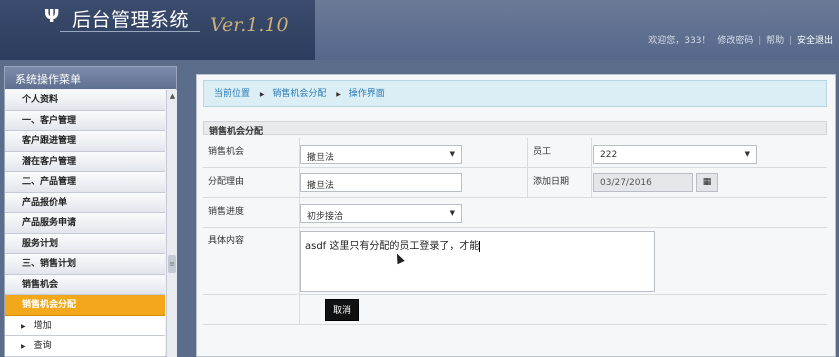  What do you see at coordinates (381, 182) in the screenshot?
I see `reason-input: 撒旦法` at bounding box center [381, 182].